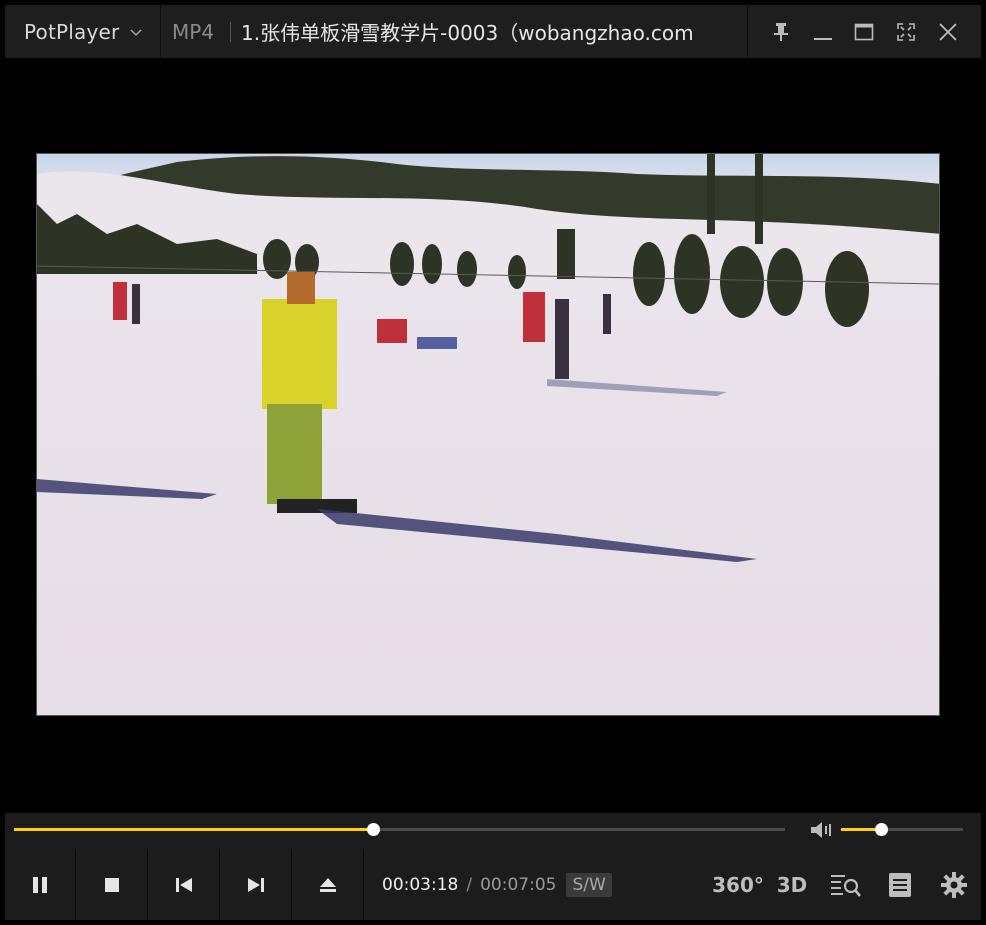 The width and height of the screenshot is (986, 925). Describe the element at coordinates (781, 32) in the screenshot. I see `pin-icon` at that location.